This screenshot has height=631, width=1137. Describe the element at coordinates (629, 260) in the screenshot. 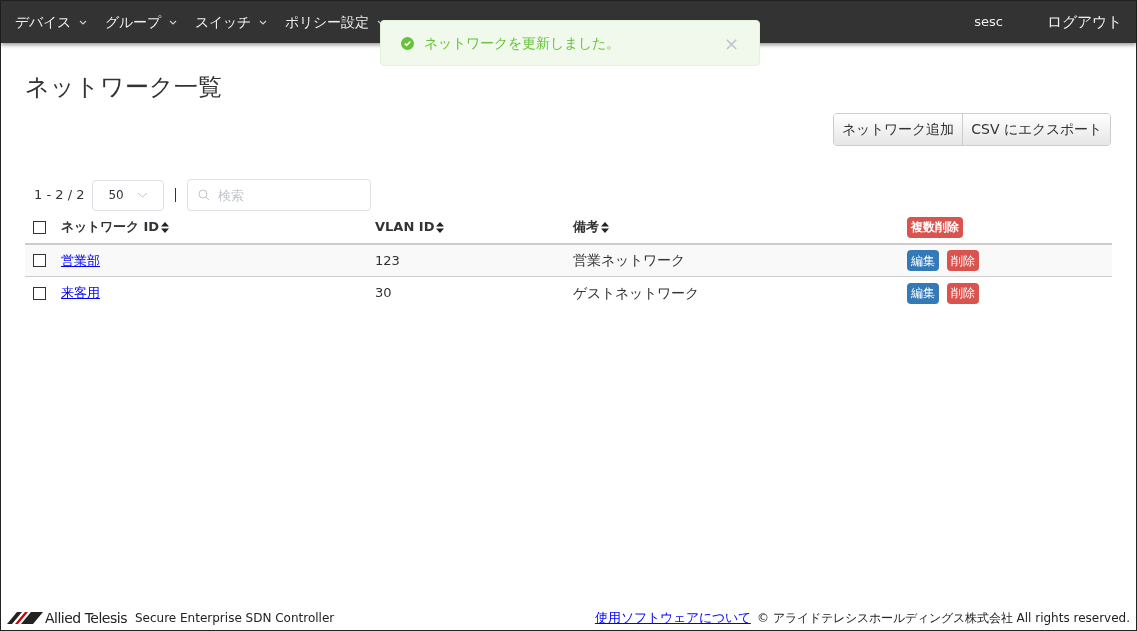

I see `note-text: 営業ネットワーク` at that location.